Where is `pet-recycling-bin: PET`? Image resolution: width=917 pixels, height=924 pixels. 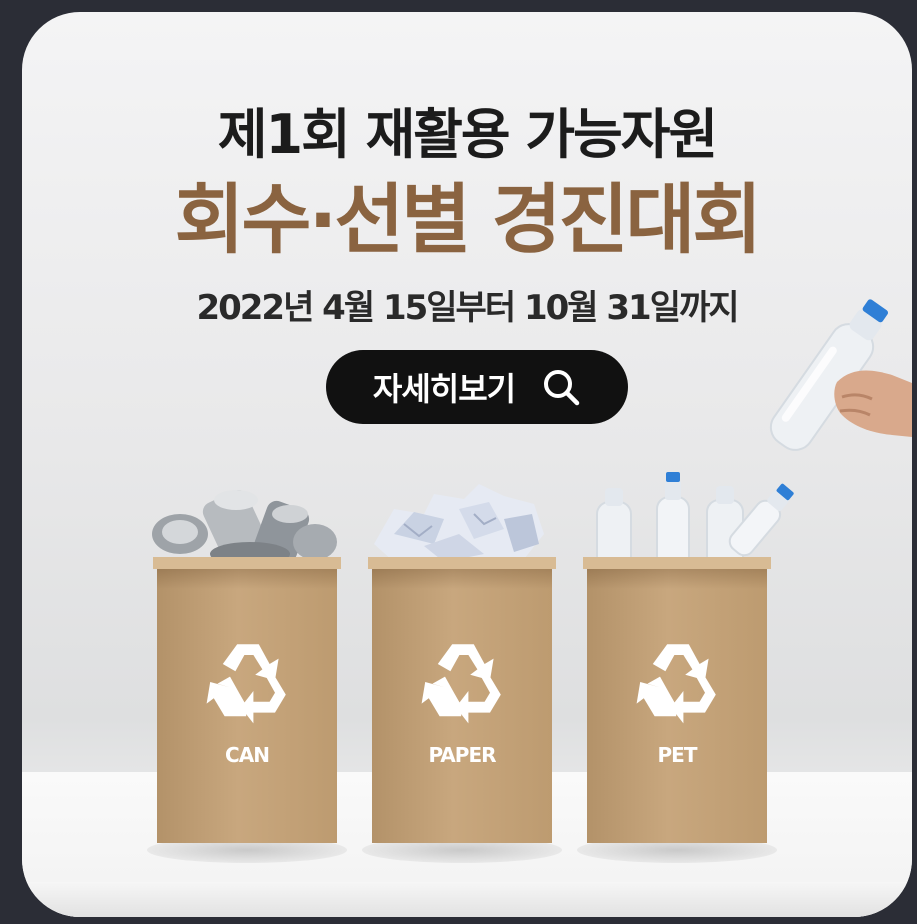
pet-recycling-bin: PET is located at coordinates (677, 700).